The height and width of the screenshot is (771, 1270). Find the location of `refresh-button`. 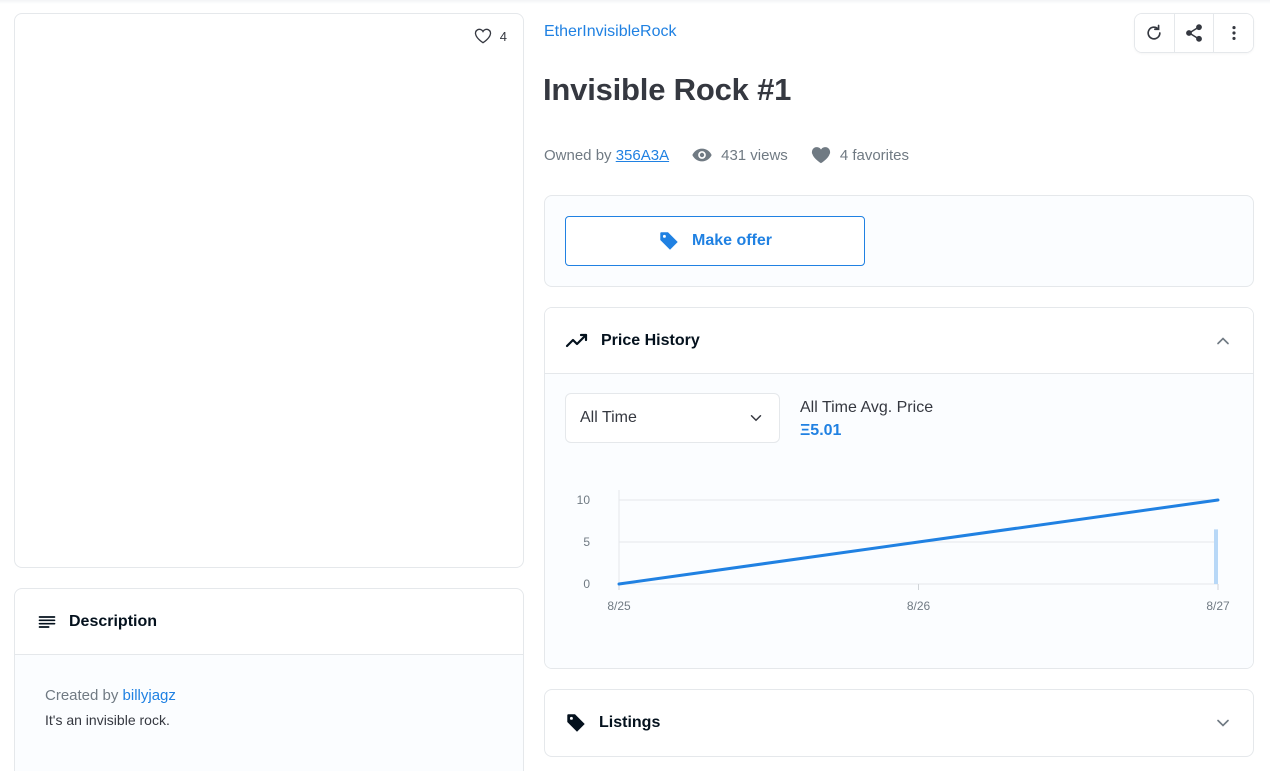

refresh-button is located at coordinates (1155, 33).